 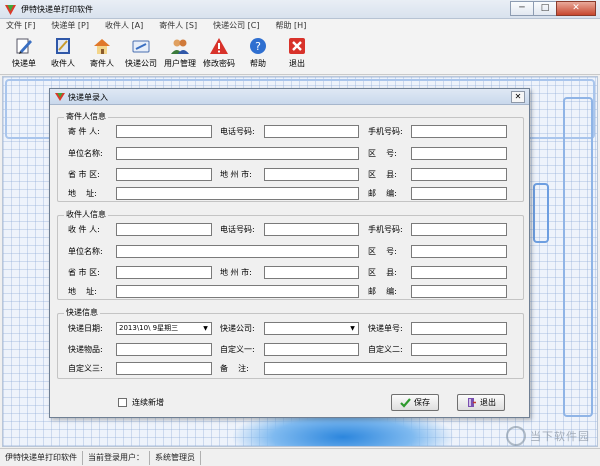 I want to click on sender-zone-input, so click(x=459, y=153).